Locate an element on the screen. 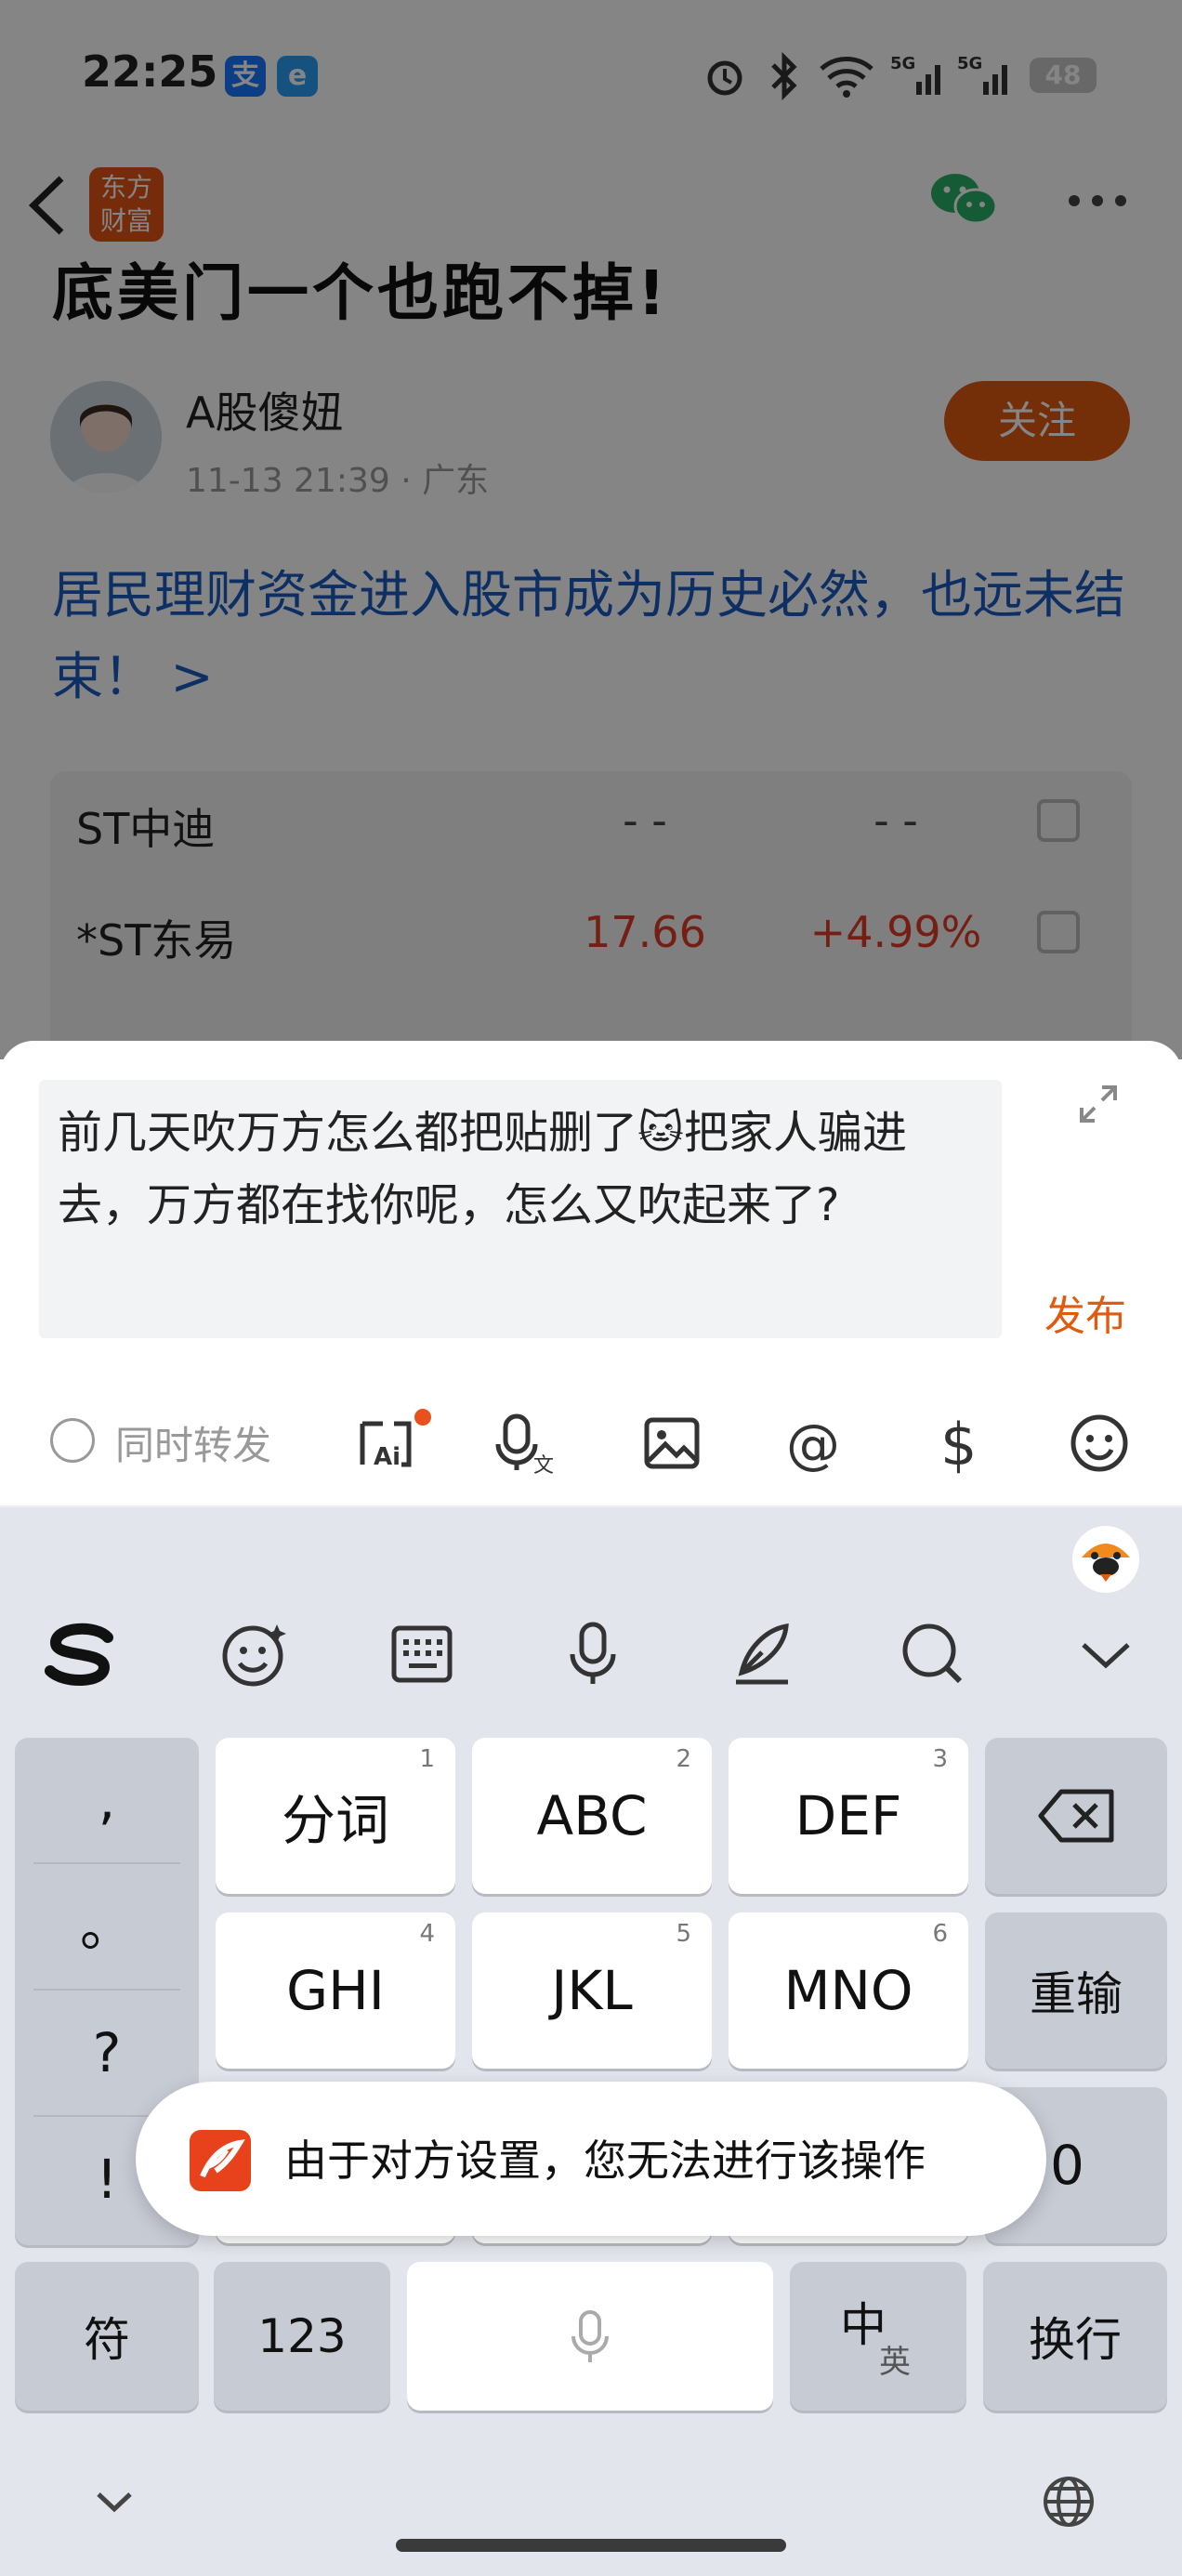  keyboard-layout-icon is located at coordinates (422, 1654).